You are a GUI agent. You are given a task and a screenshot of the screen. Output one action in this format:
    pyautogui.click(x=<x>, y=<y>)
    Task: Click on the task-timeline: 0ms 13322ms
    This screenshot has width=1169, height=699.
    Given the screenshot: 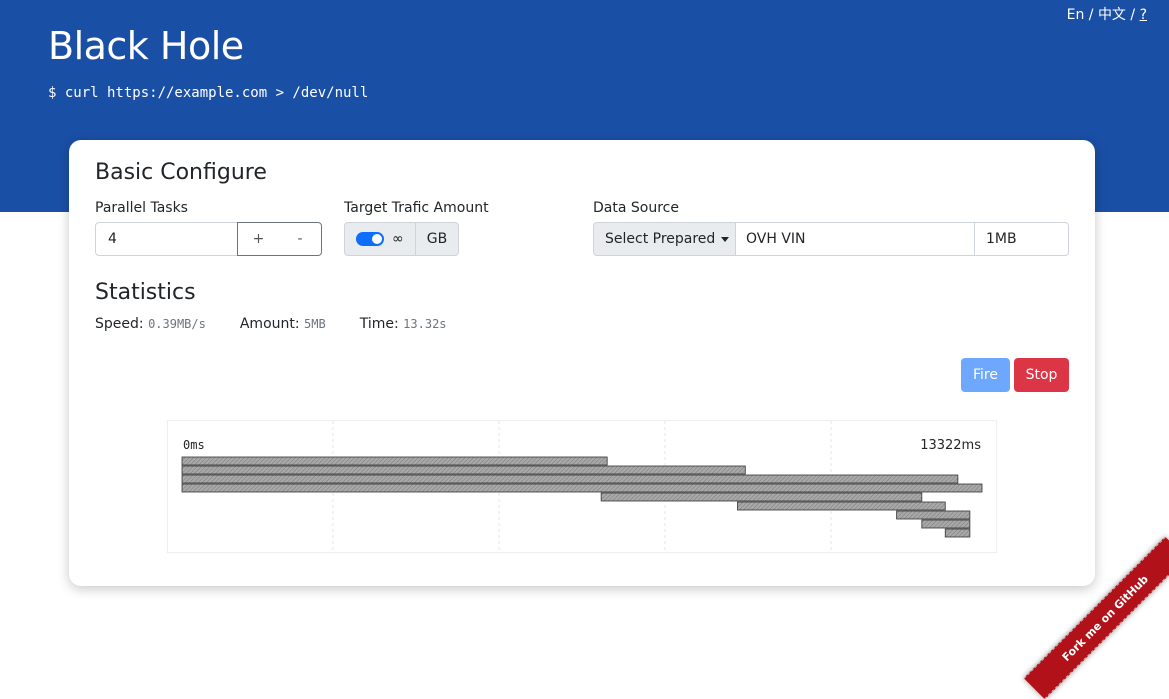 What is the action you would take?
    pyautogui.click(x=582, y=486)
    